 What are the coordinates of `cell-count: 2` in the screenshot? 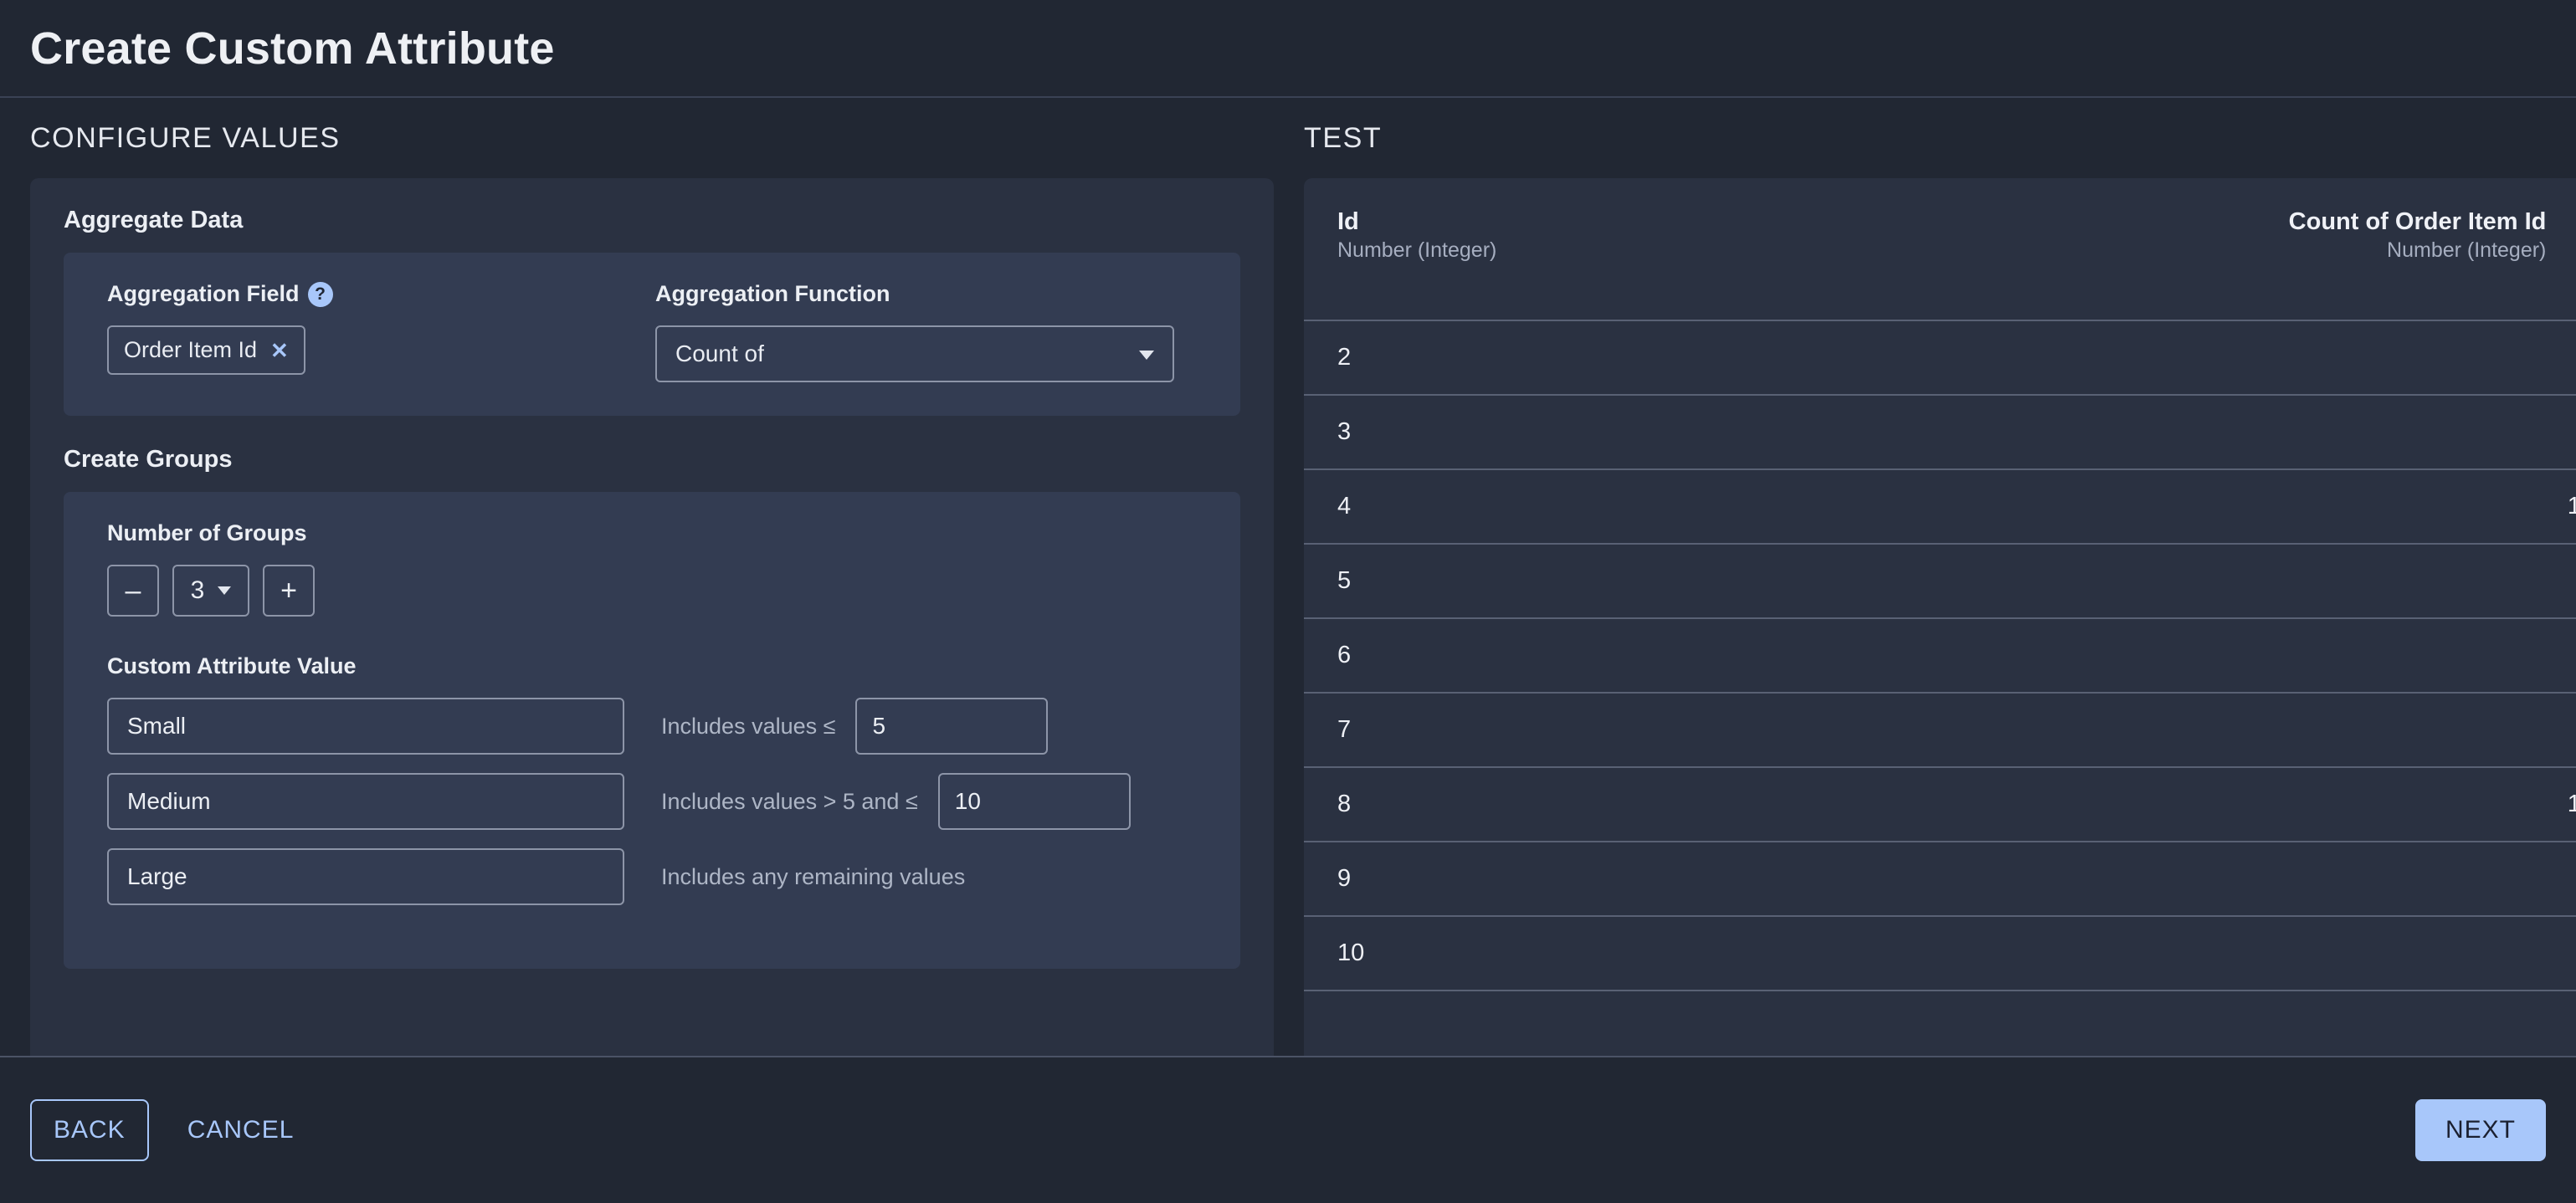 It's located at (2195, 432).